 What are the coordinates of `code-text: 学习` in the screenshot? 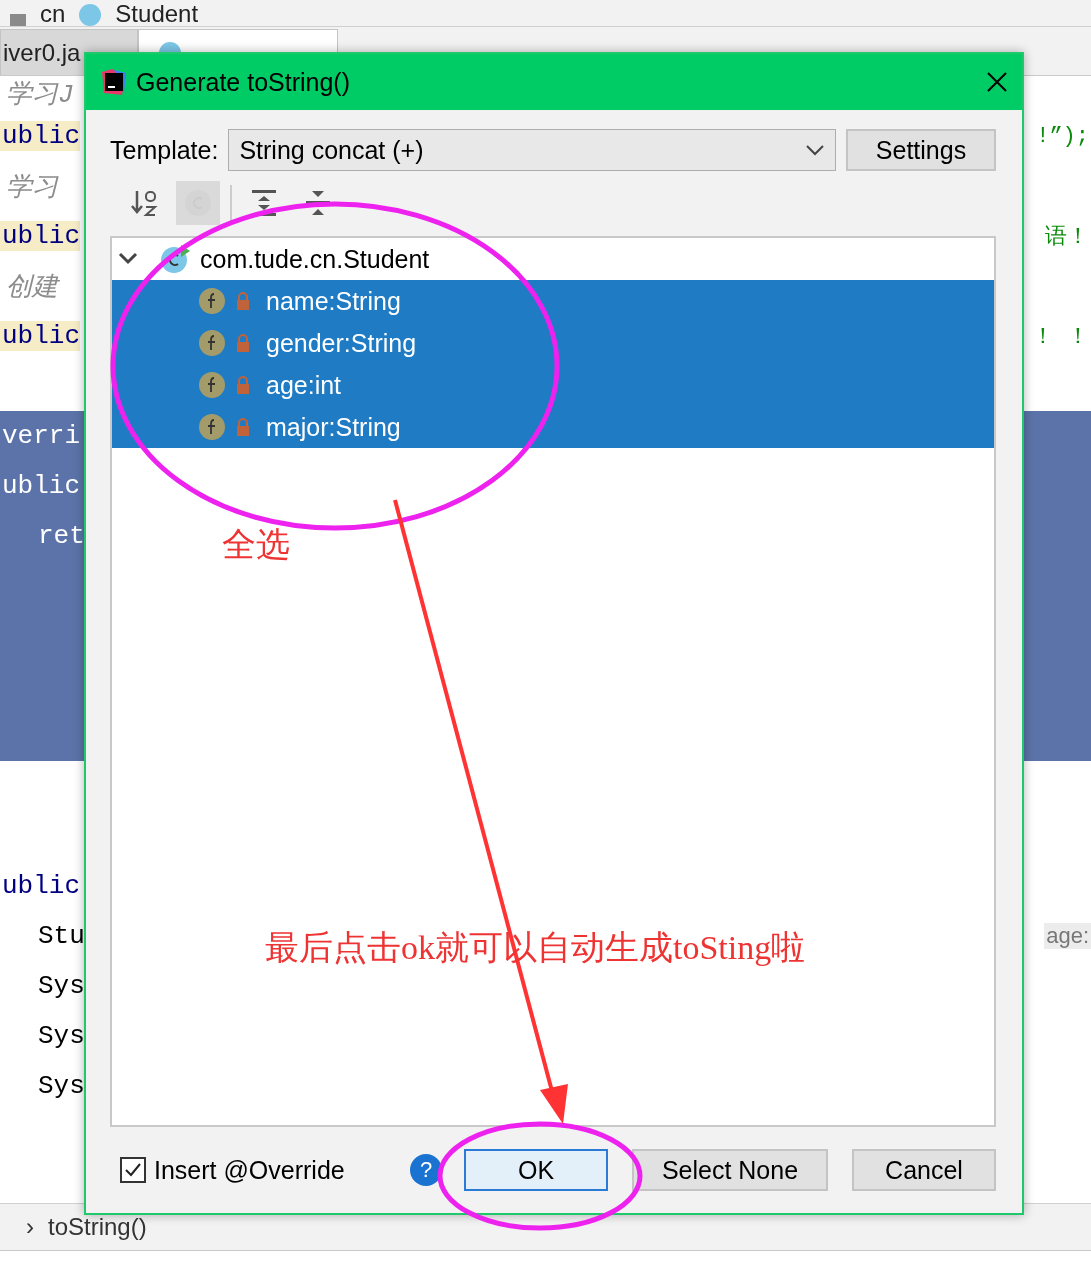 It's located at (31, 187).